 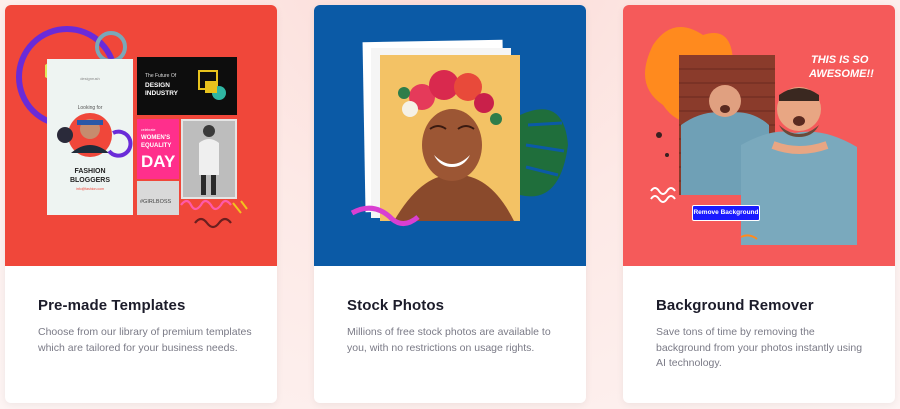 I want to click on looking-for-text: Looking for, so click(x=90, y=108).